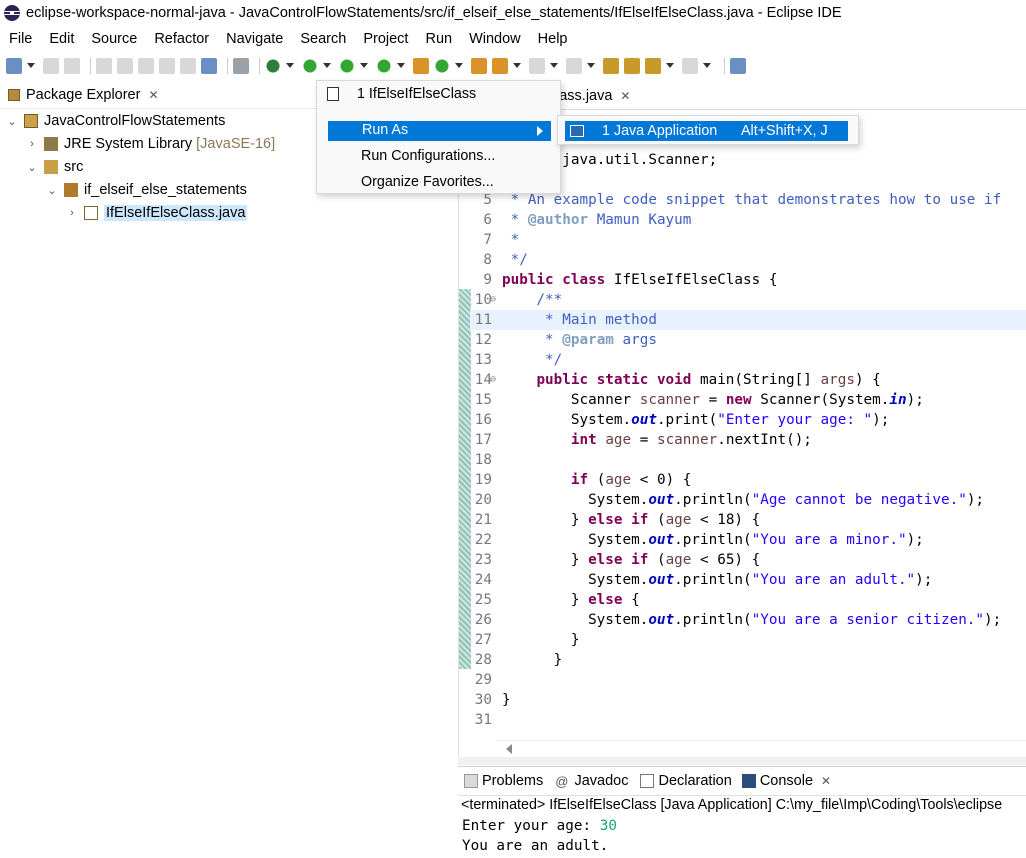  Describe the element at coordinates (574, 65) in the screenshot. I see `previous-annotation-icon` at that location.